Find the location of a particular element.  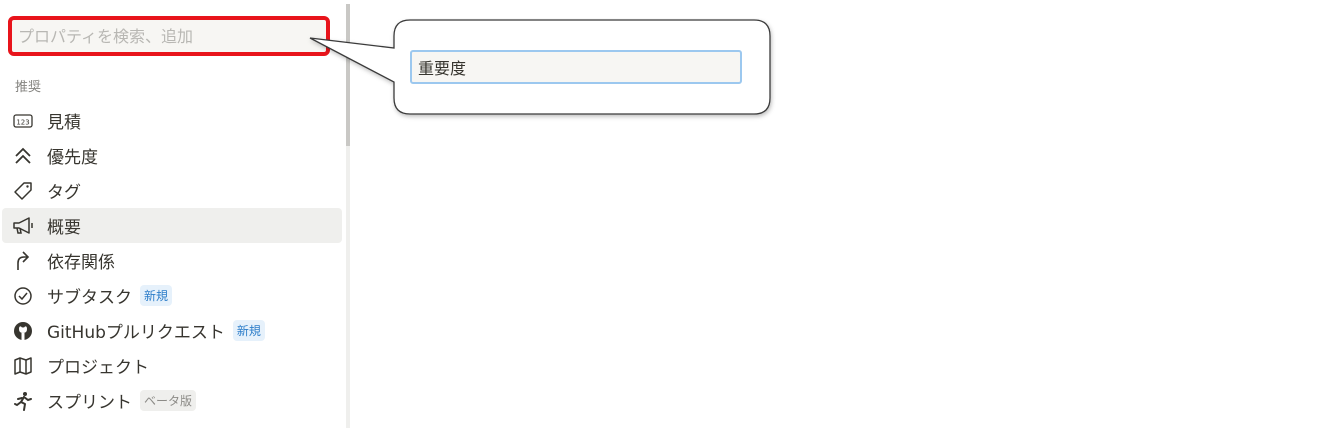

menu-item-dependencies: 依存関係 is located at coordinates (172, 260).